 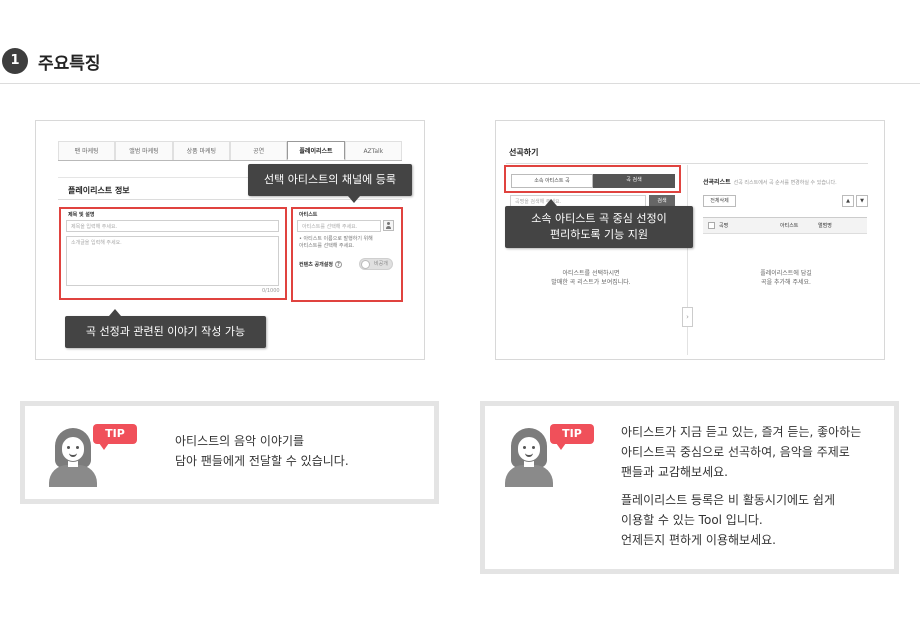 What do you see at coordinates (862, 201) in the screenshot?
I see `move-down-button: ▼` at bounding box center [862, 201].